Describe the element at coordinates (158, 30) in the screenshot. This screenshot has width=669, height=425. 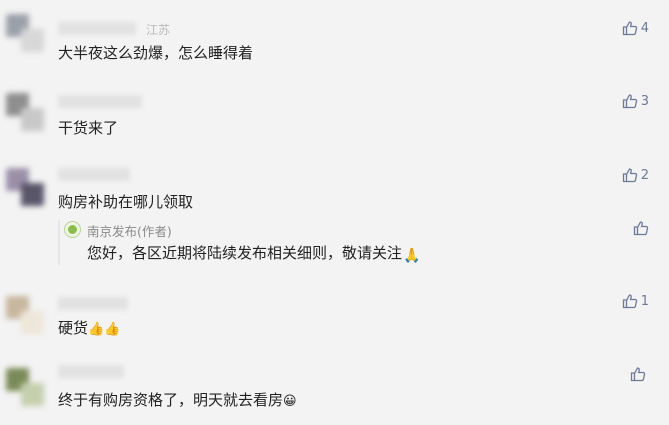
I see `location-label: 江苏` at that location.